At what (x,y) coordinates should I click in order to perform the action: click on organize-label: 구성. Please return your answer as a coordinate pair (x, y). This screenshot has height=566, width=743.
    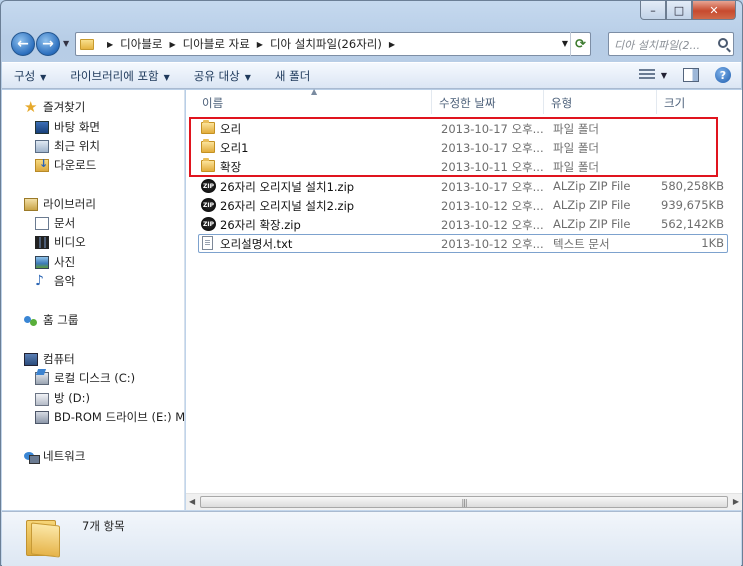
    Looking at the image, I should click on (25, 75).